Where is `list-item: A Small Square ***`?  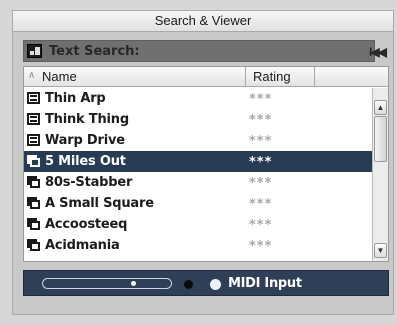
list-item: A Small Square *** is located at coordinates (198, 203).